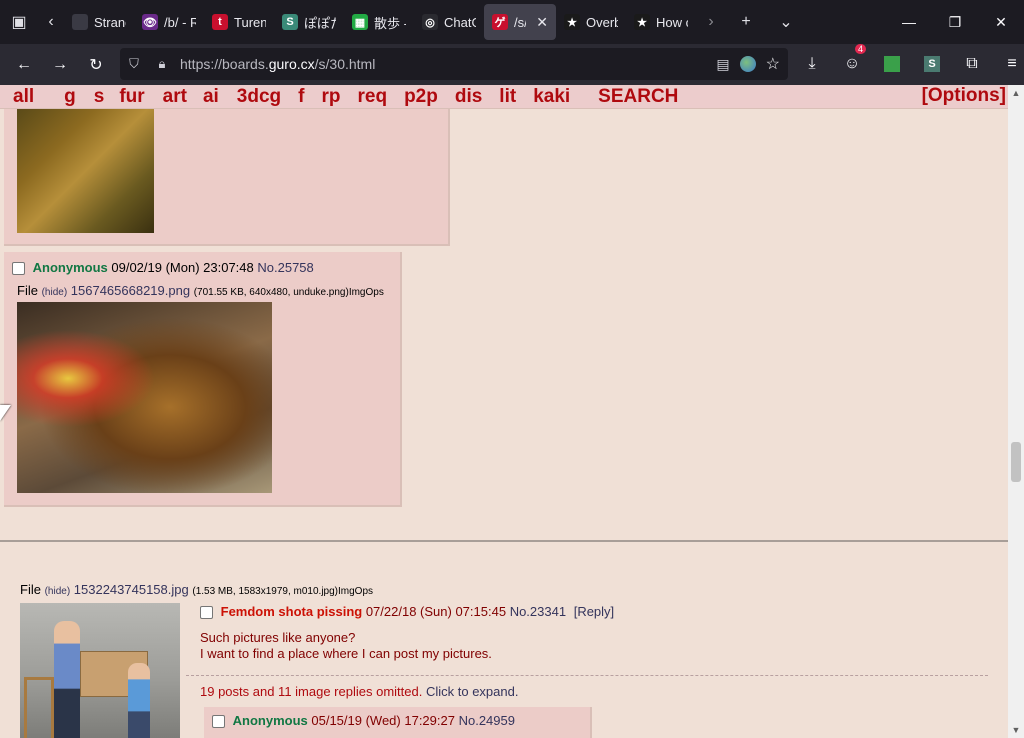  Describe the element at coordinates (487, 720) in the screenshot. I see `post-number-link: No.24959` at that location.